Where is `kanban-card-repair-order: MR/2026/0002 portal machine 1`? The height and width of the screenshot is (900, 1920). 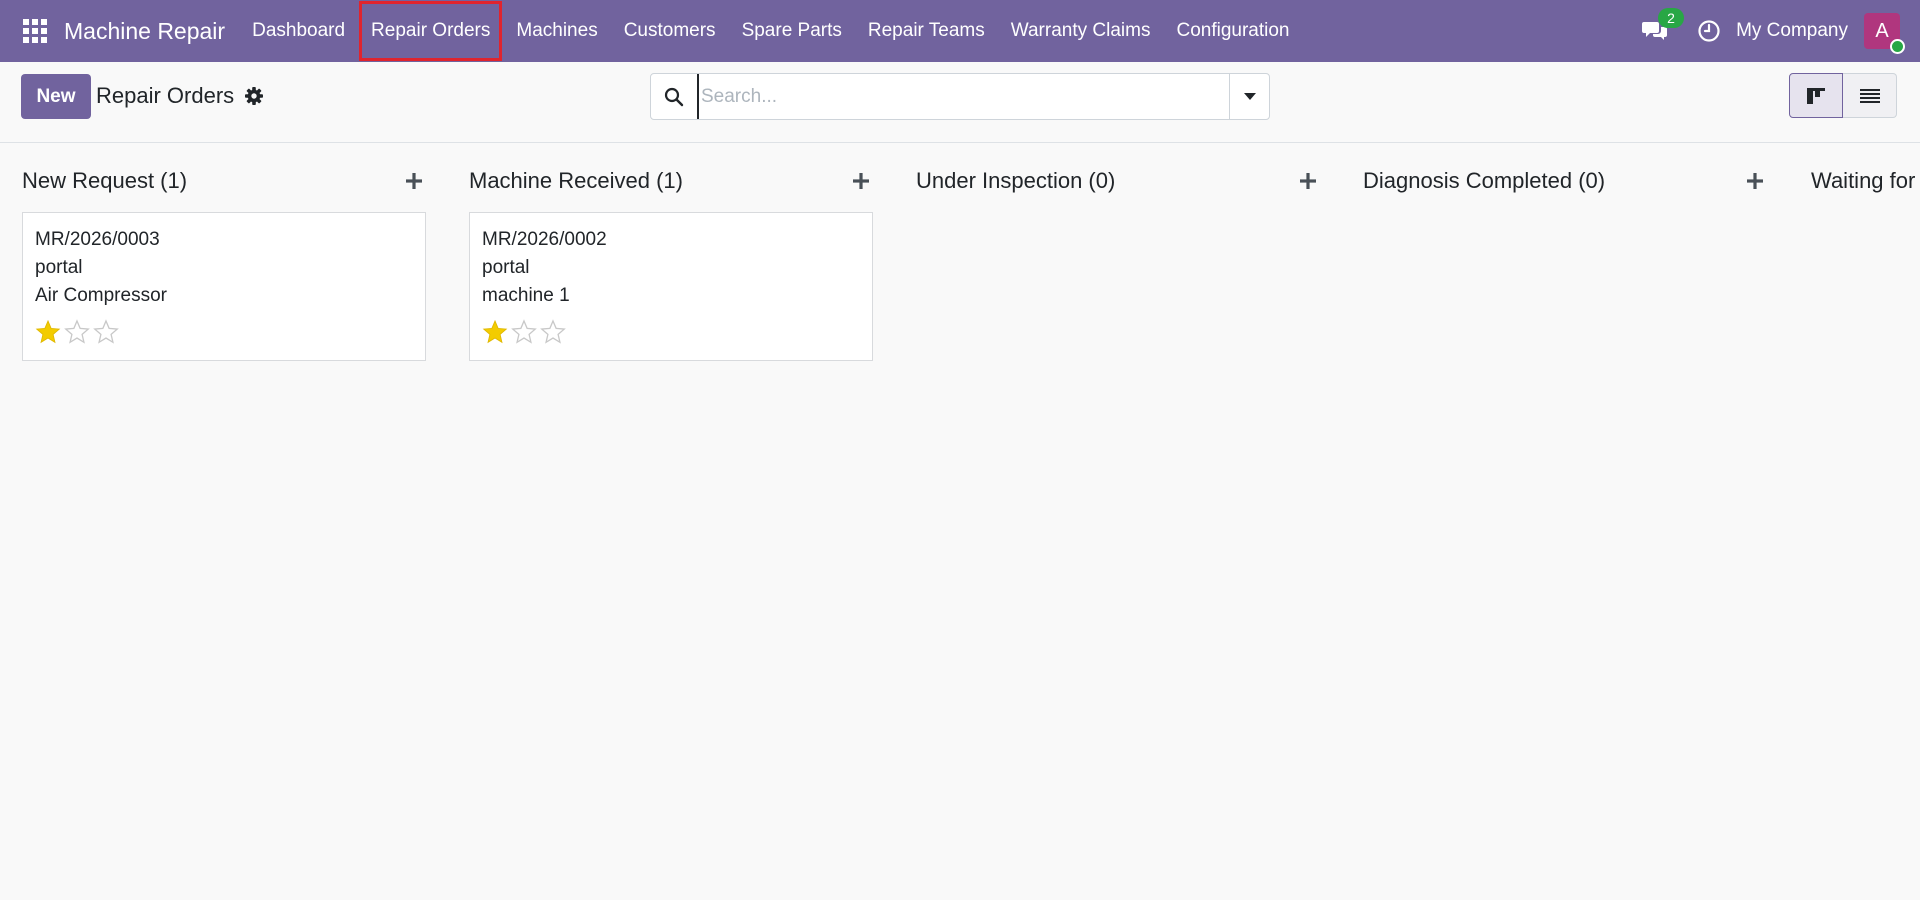
kanban-card-repair-order: MR/2026/0002 portal machine 1 is located at coordinates (671, 286).